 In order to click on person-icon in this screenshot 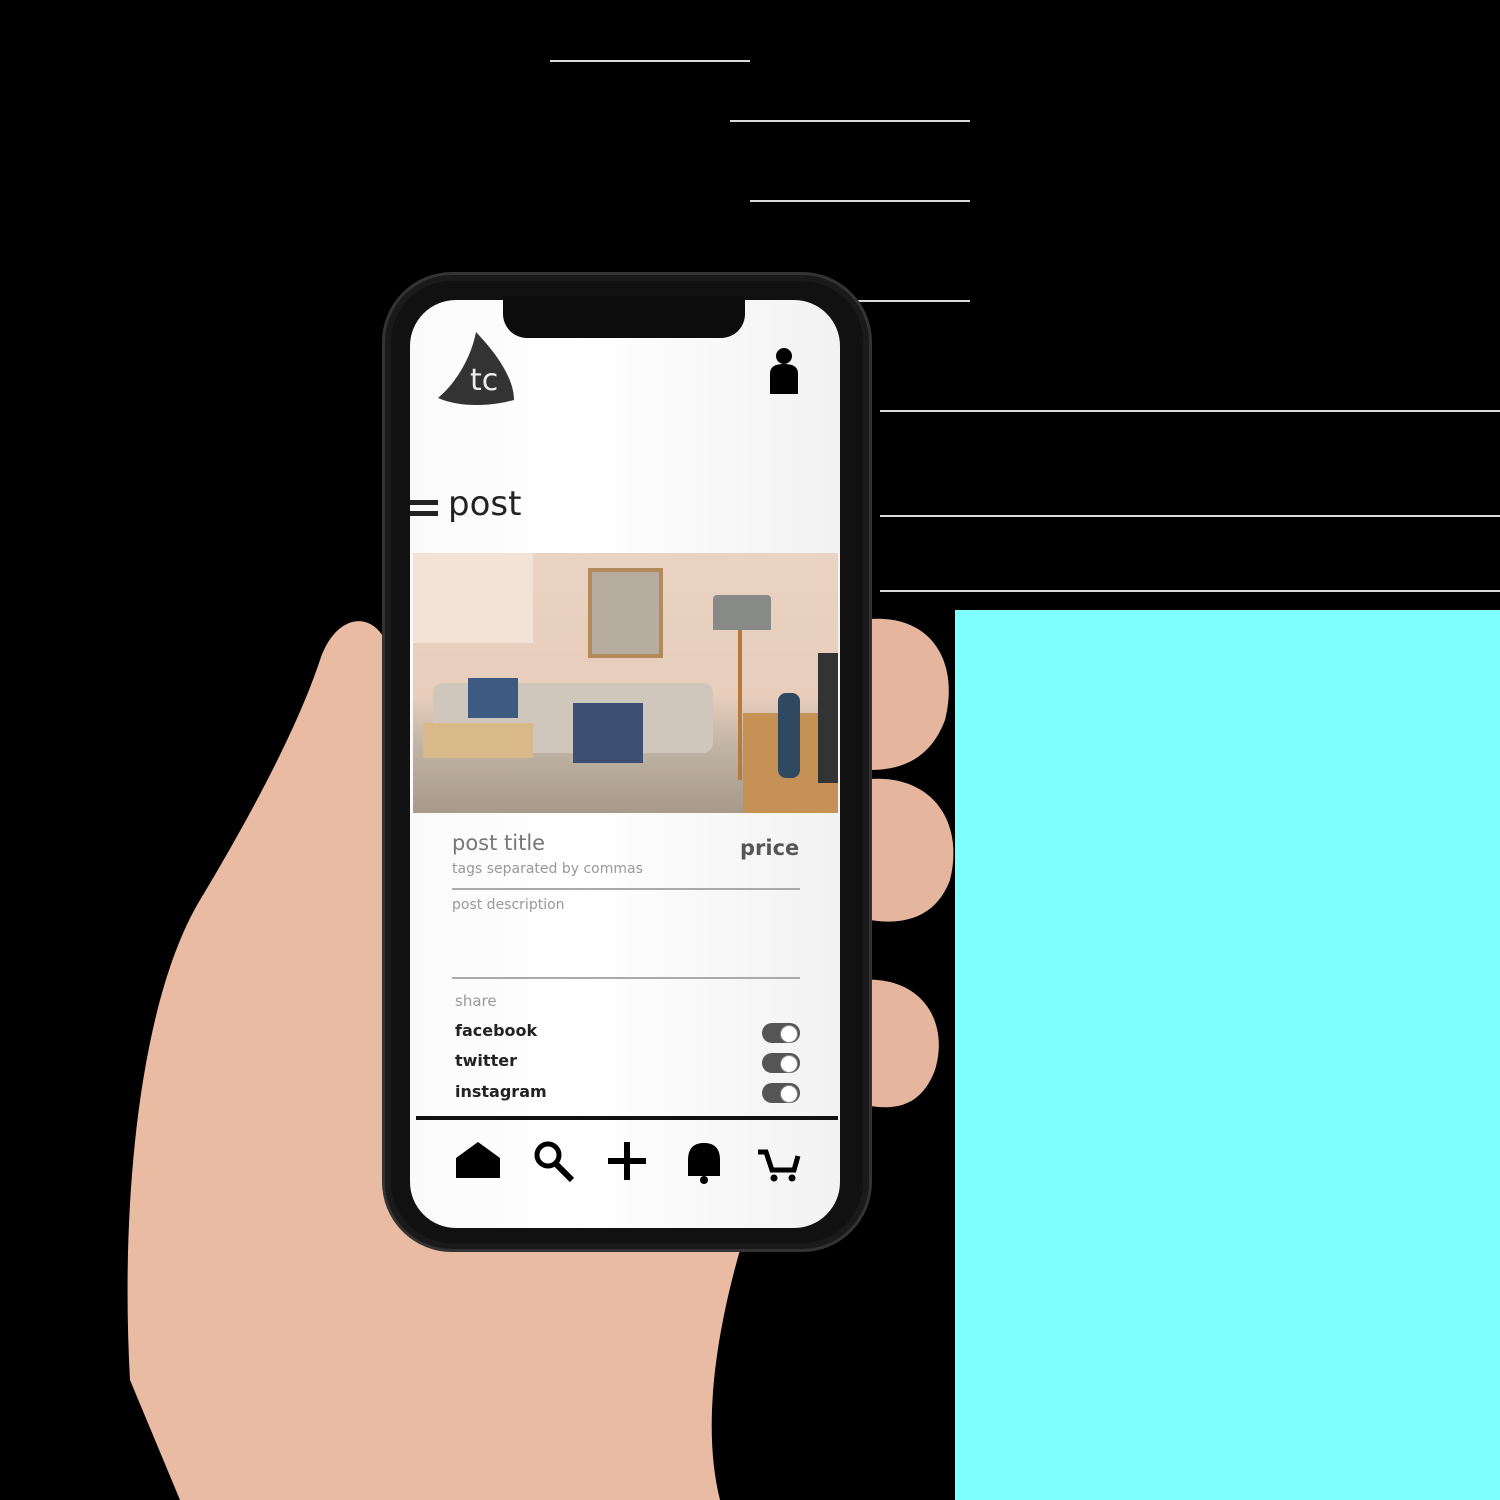, I will do `click(784, 371)`.